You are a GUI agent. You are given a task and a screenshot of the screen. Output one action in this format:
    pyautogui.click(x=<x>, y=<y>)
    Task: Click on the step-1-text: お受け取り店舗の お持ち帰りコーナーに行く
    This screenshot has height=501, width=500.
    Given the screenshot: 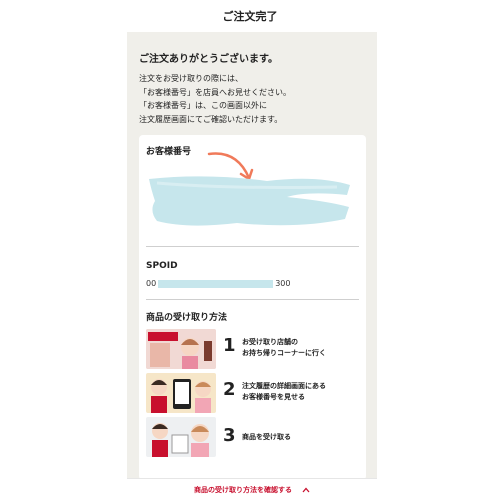 What is the action you would take?
    pyautogui.click(x=284, y=347)
    